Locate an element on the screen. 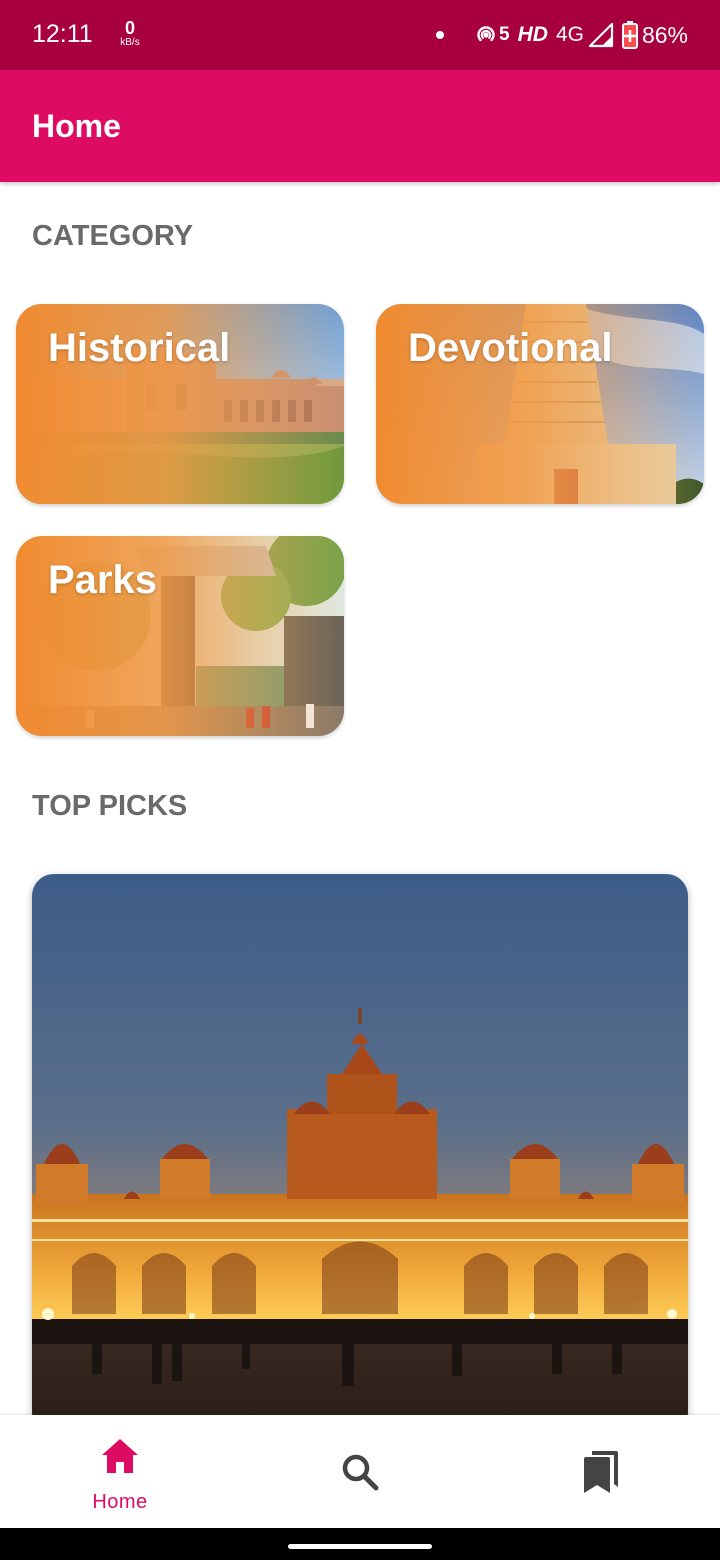  status-icons: 5 HD 4G 86% is located at coordinates (562, 35).